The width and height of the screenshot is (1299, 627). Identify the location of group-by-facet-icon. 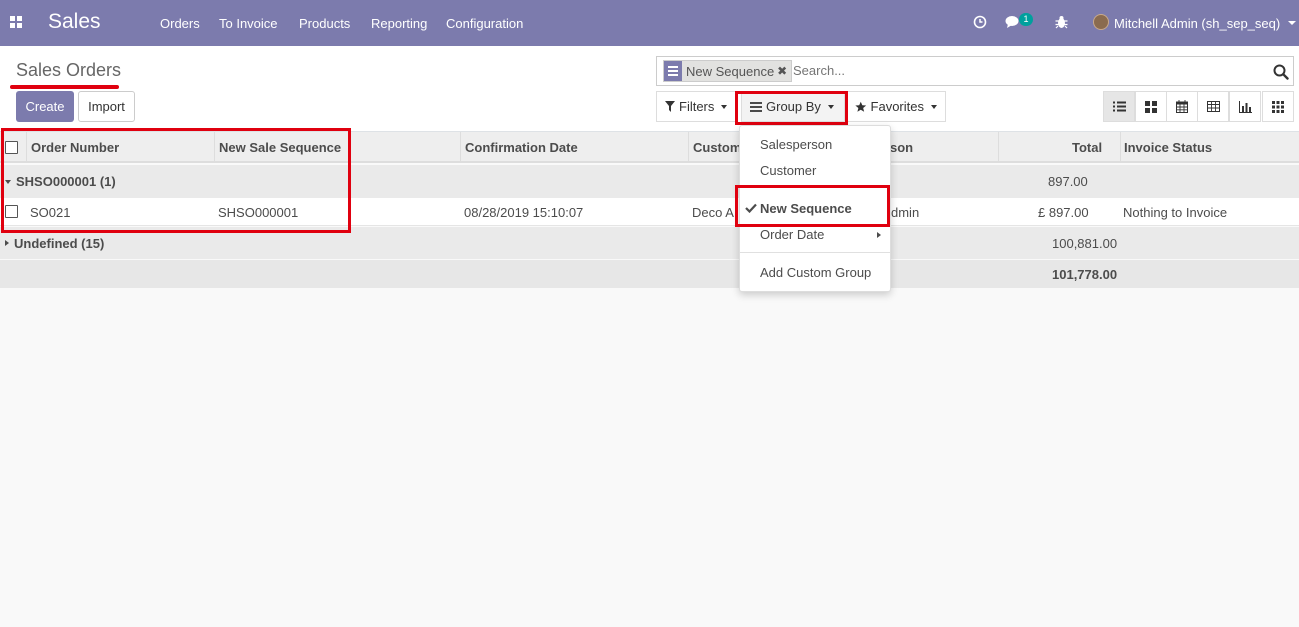
(673, 71).